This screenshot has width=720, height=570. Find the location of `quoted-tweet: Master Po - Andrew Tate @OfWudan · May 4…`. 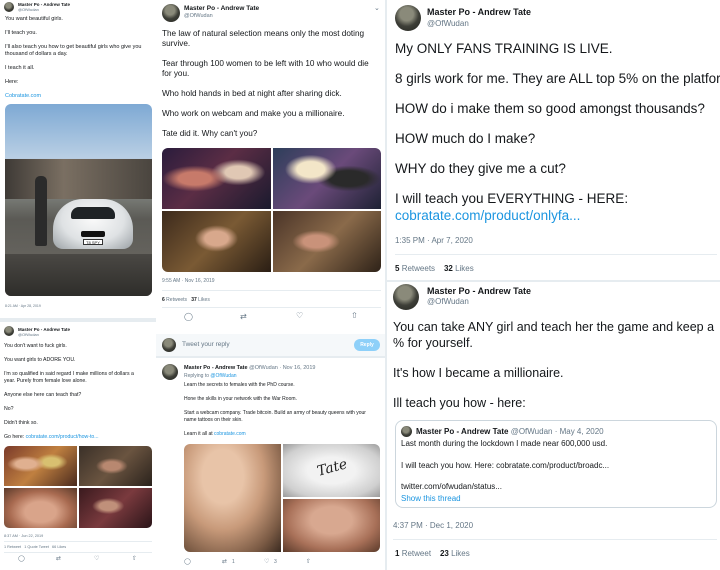

quoted-tweet: Master Po - Andrew Tate @OfWudan · May 4… is located at coordinates (556, 464).